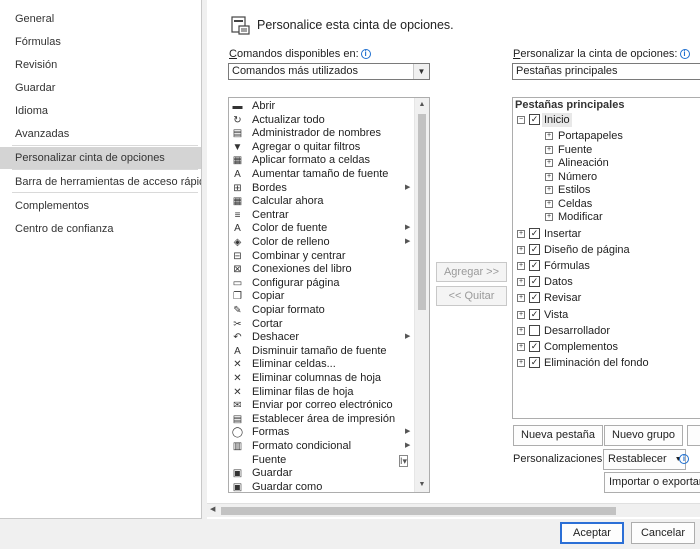  What do you see at coordinates (606, 136) in the screenshot?
I see `ribbon-group-item: + Portapapeles` at bounding box center [606, 136].